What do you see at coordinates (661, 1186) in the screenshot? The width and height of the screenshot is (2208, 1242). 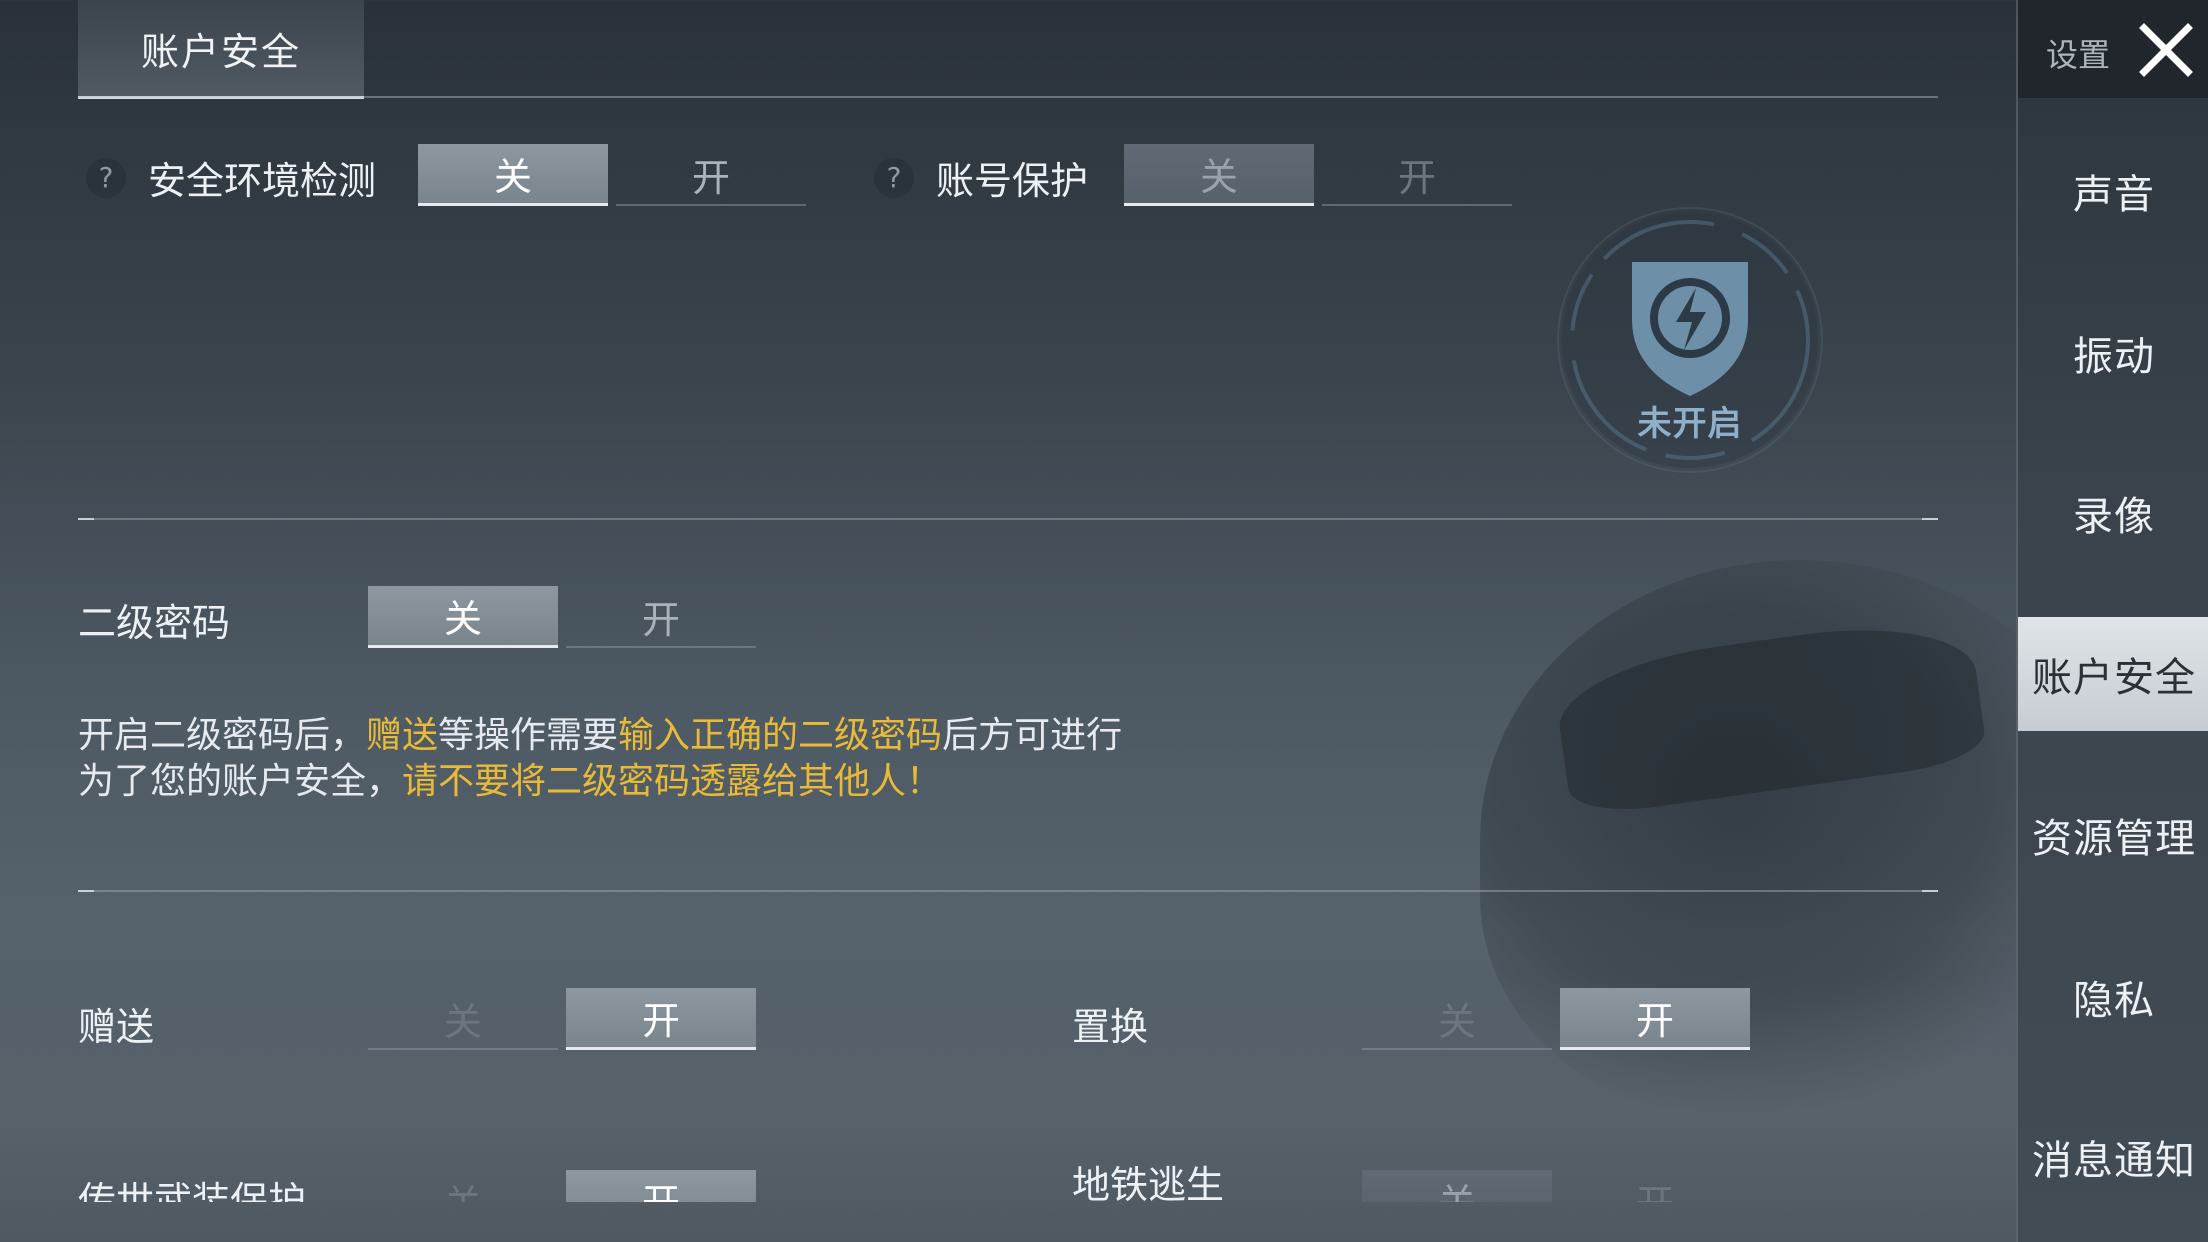 I see `legend-gear-on-button: 开` at bounding box center [661, 1186].